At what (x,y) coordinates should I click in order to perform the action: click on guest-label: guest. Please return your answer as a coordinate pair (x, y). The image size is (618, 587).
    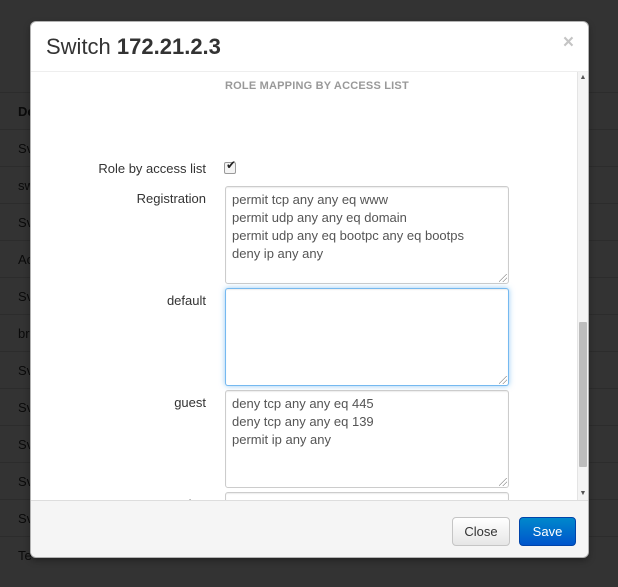
    Looking at the image, I should click on (190, 402).